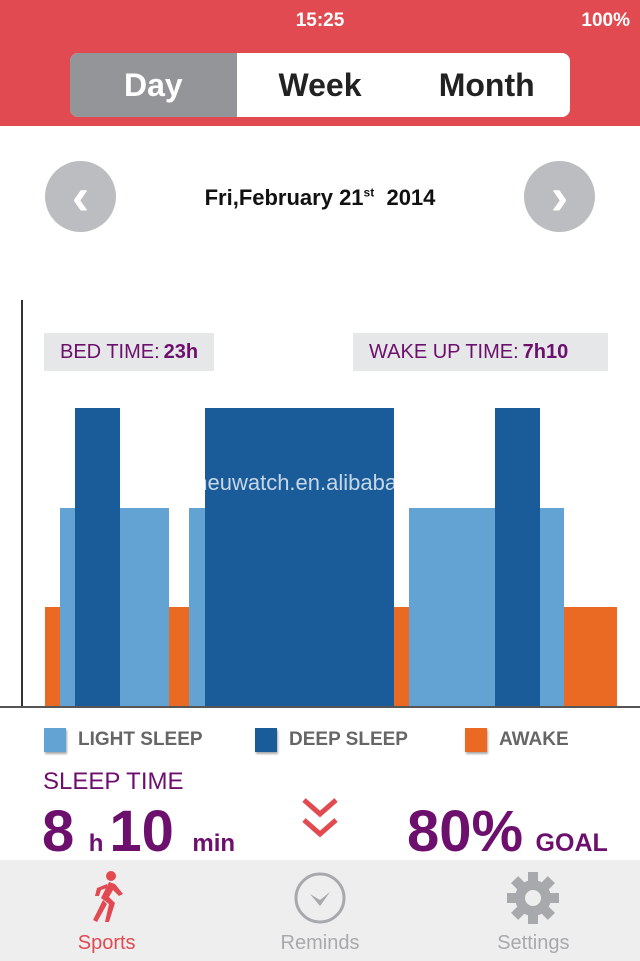  What do you see at coordinates (141, 831) in the screenshot?
I see `sleep-minutes: 10` at bounding box center [141, 831].